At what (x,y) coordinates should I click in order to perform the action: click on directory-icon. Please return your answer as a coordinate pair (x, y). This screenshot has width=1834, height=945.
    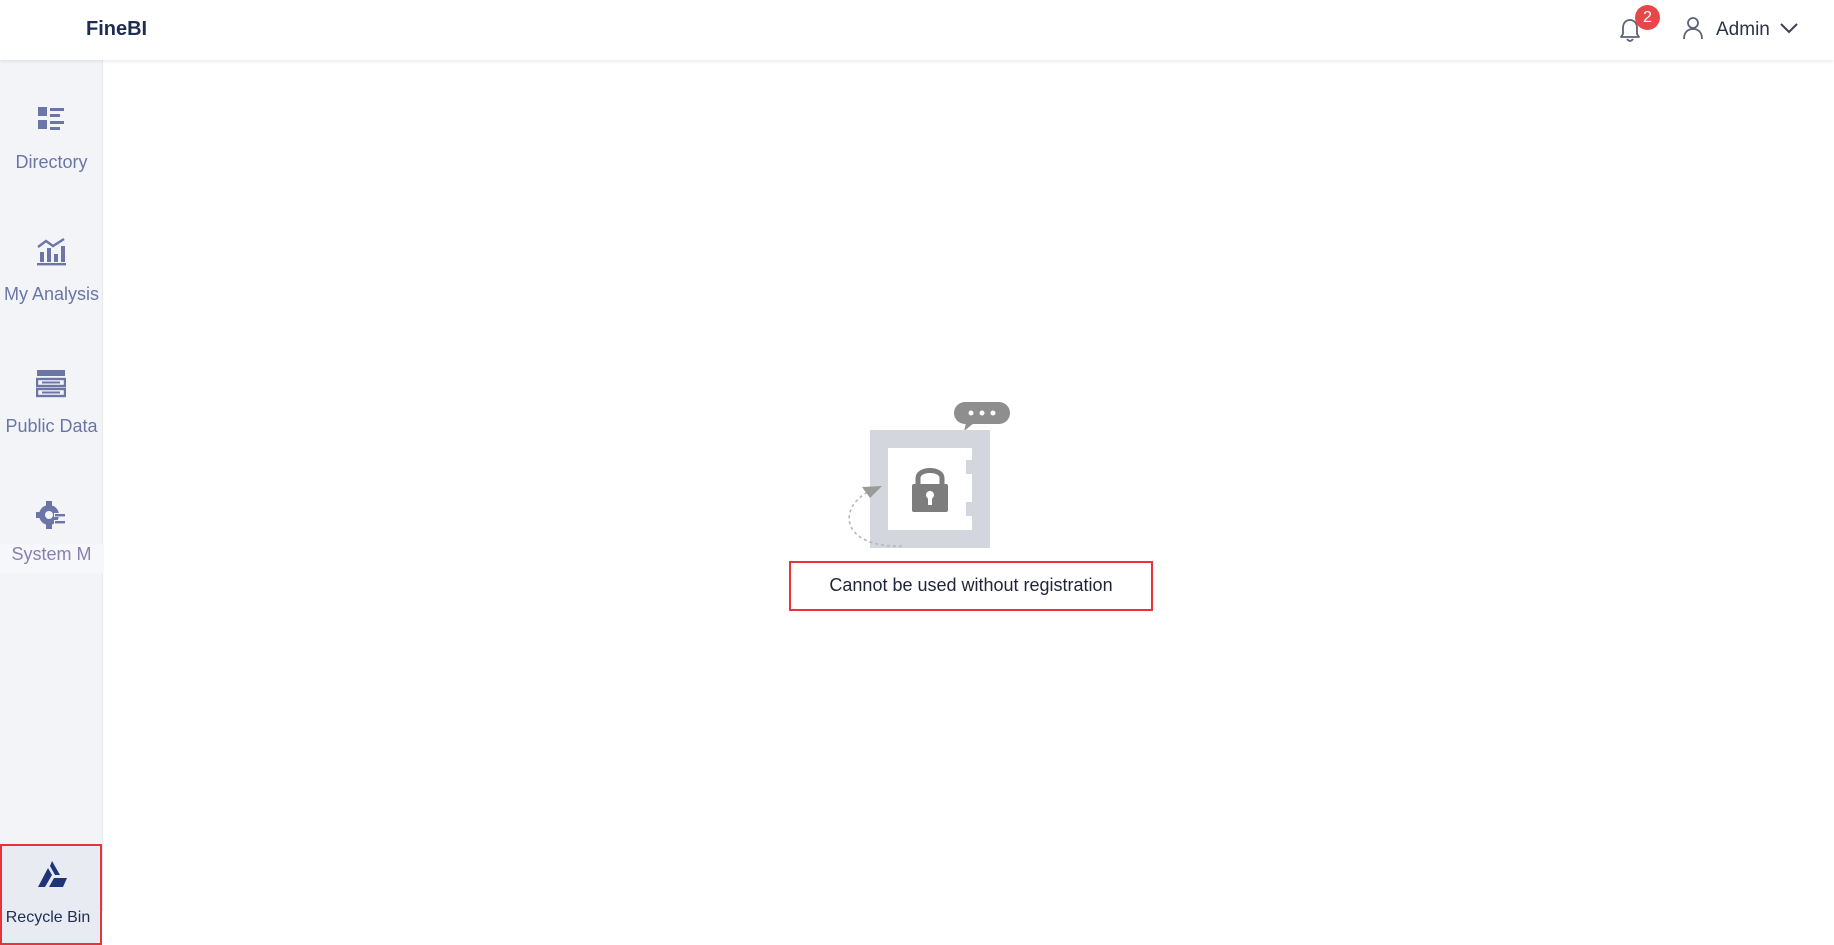
    Looking at the image, I should click on (51, 119).